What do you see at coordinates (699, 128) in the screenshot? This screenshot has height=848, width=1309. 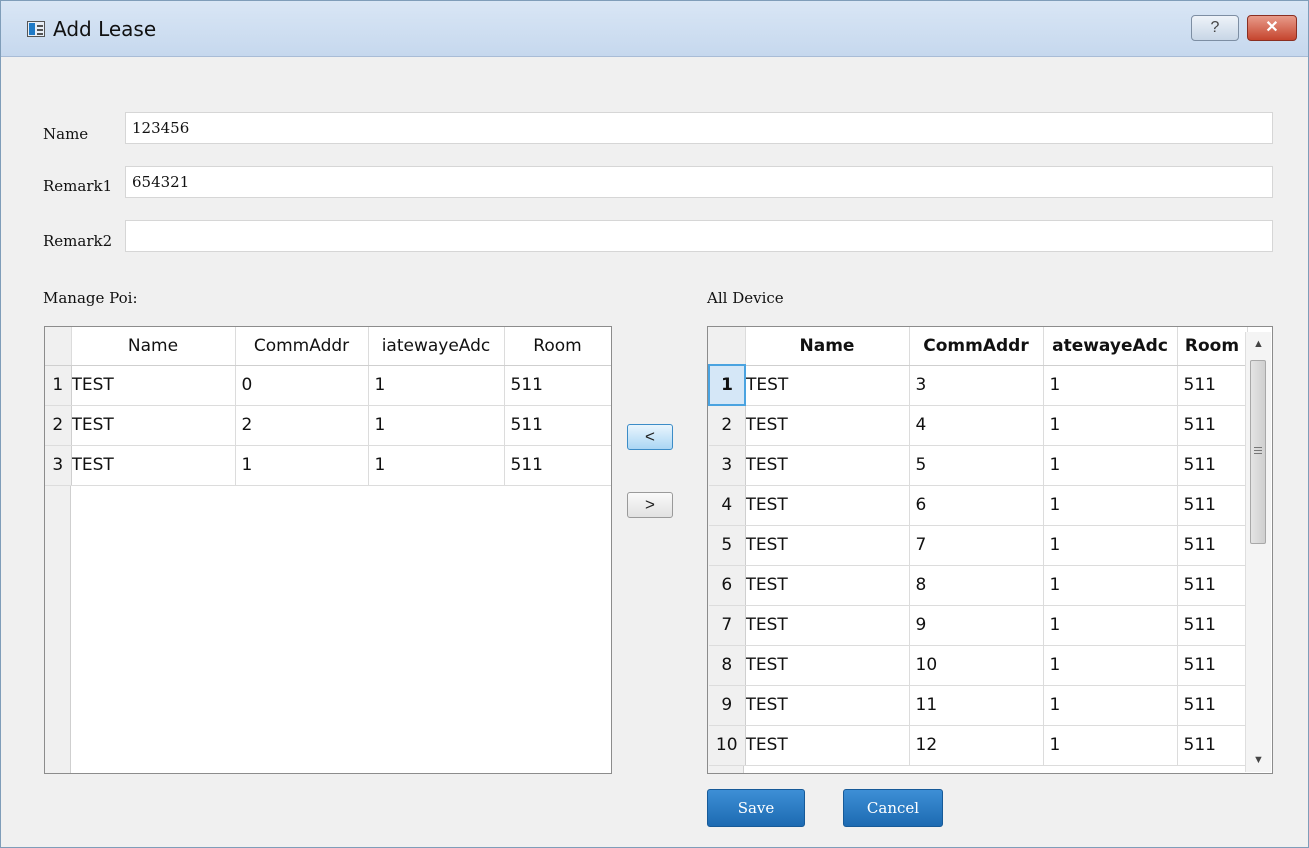 I see `name-input` at bounding box center [699, 128].